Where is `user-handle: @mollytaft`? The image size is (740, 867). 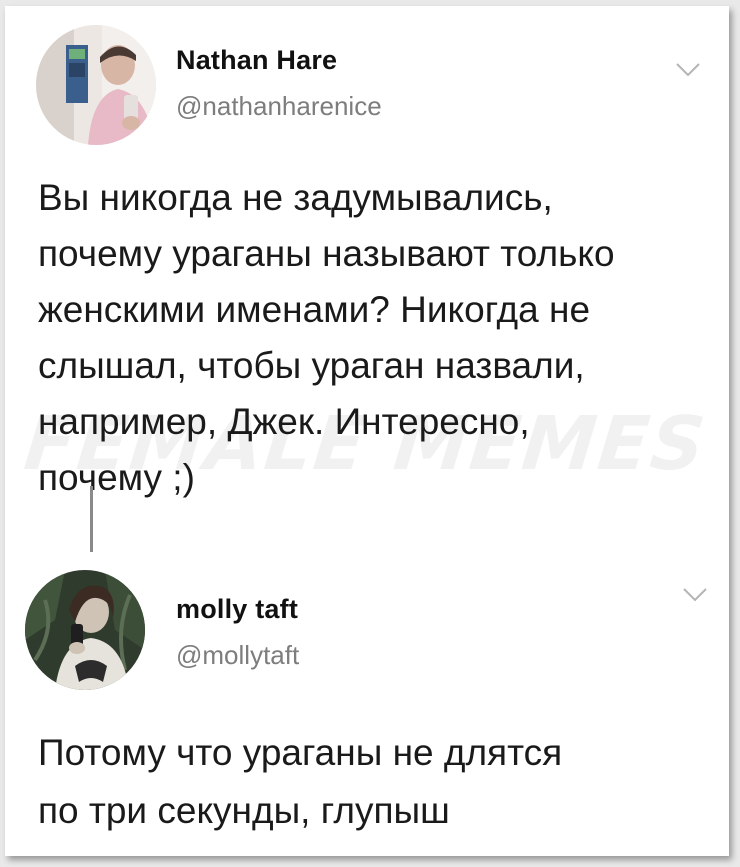
user-handle: @mollytaft is located at coordinates (237, 655).